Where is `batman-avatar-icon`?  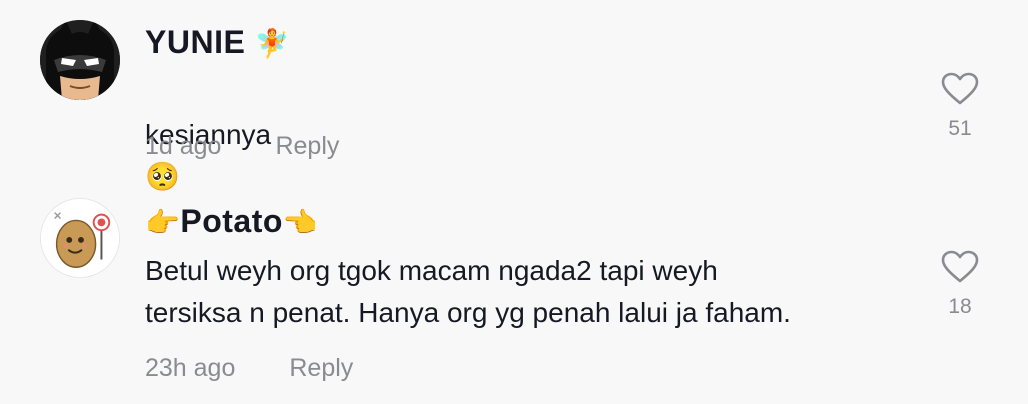
batman-avatar-icon is located at coordinates (80, 60).